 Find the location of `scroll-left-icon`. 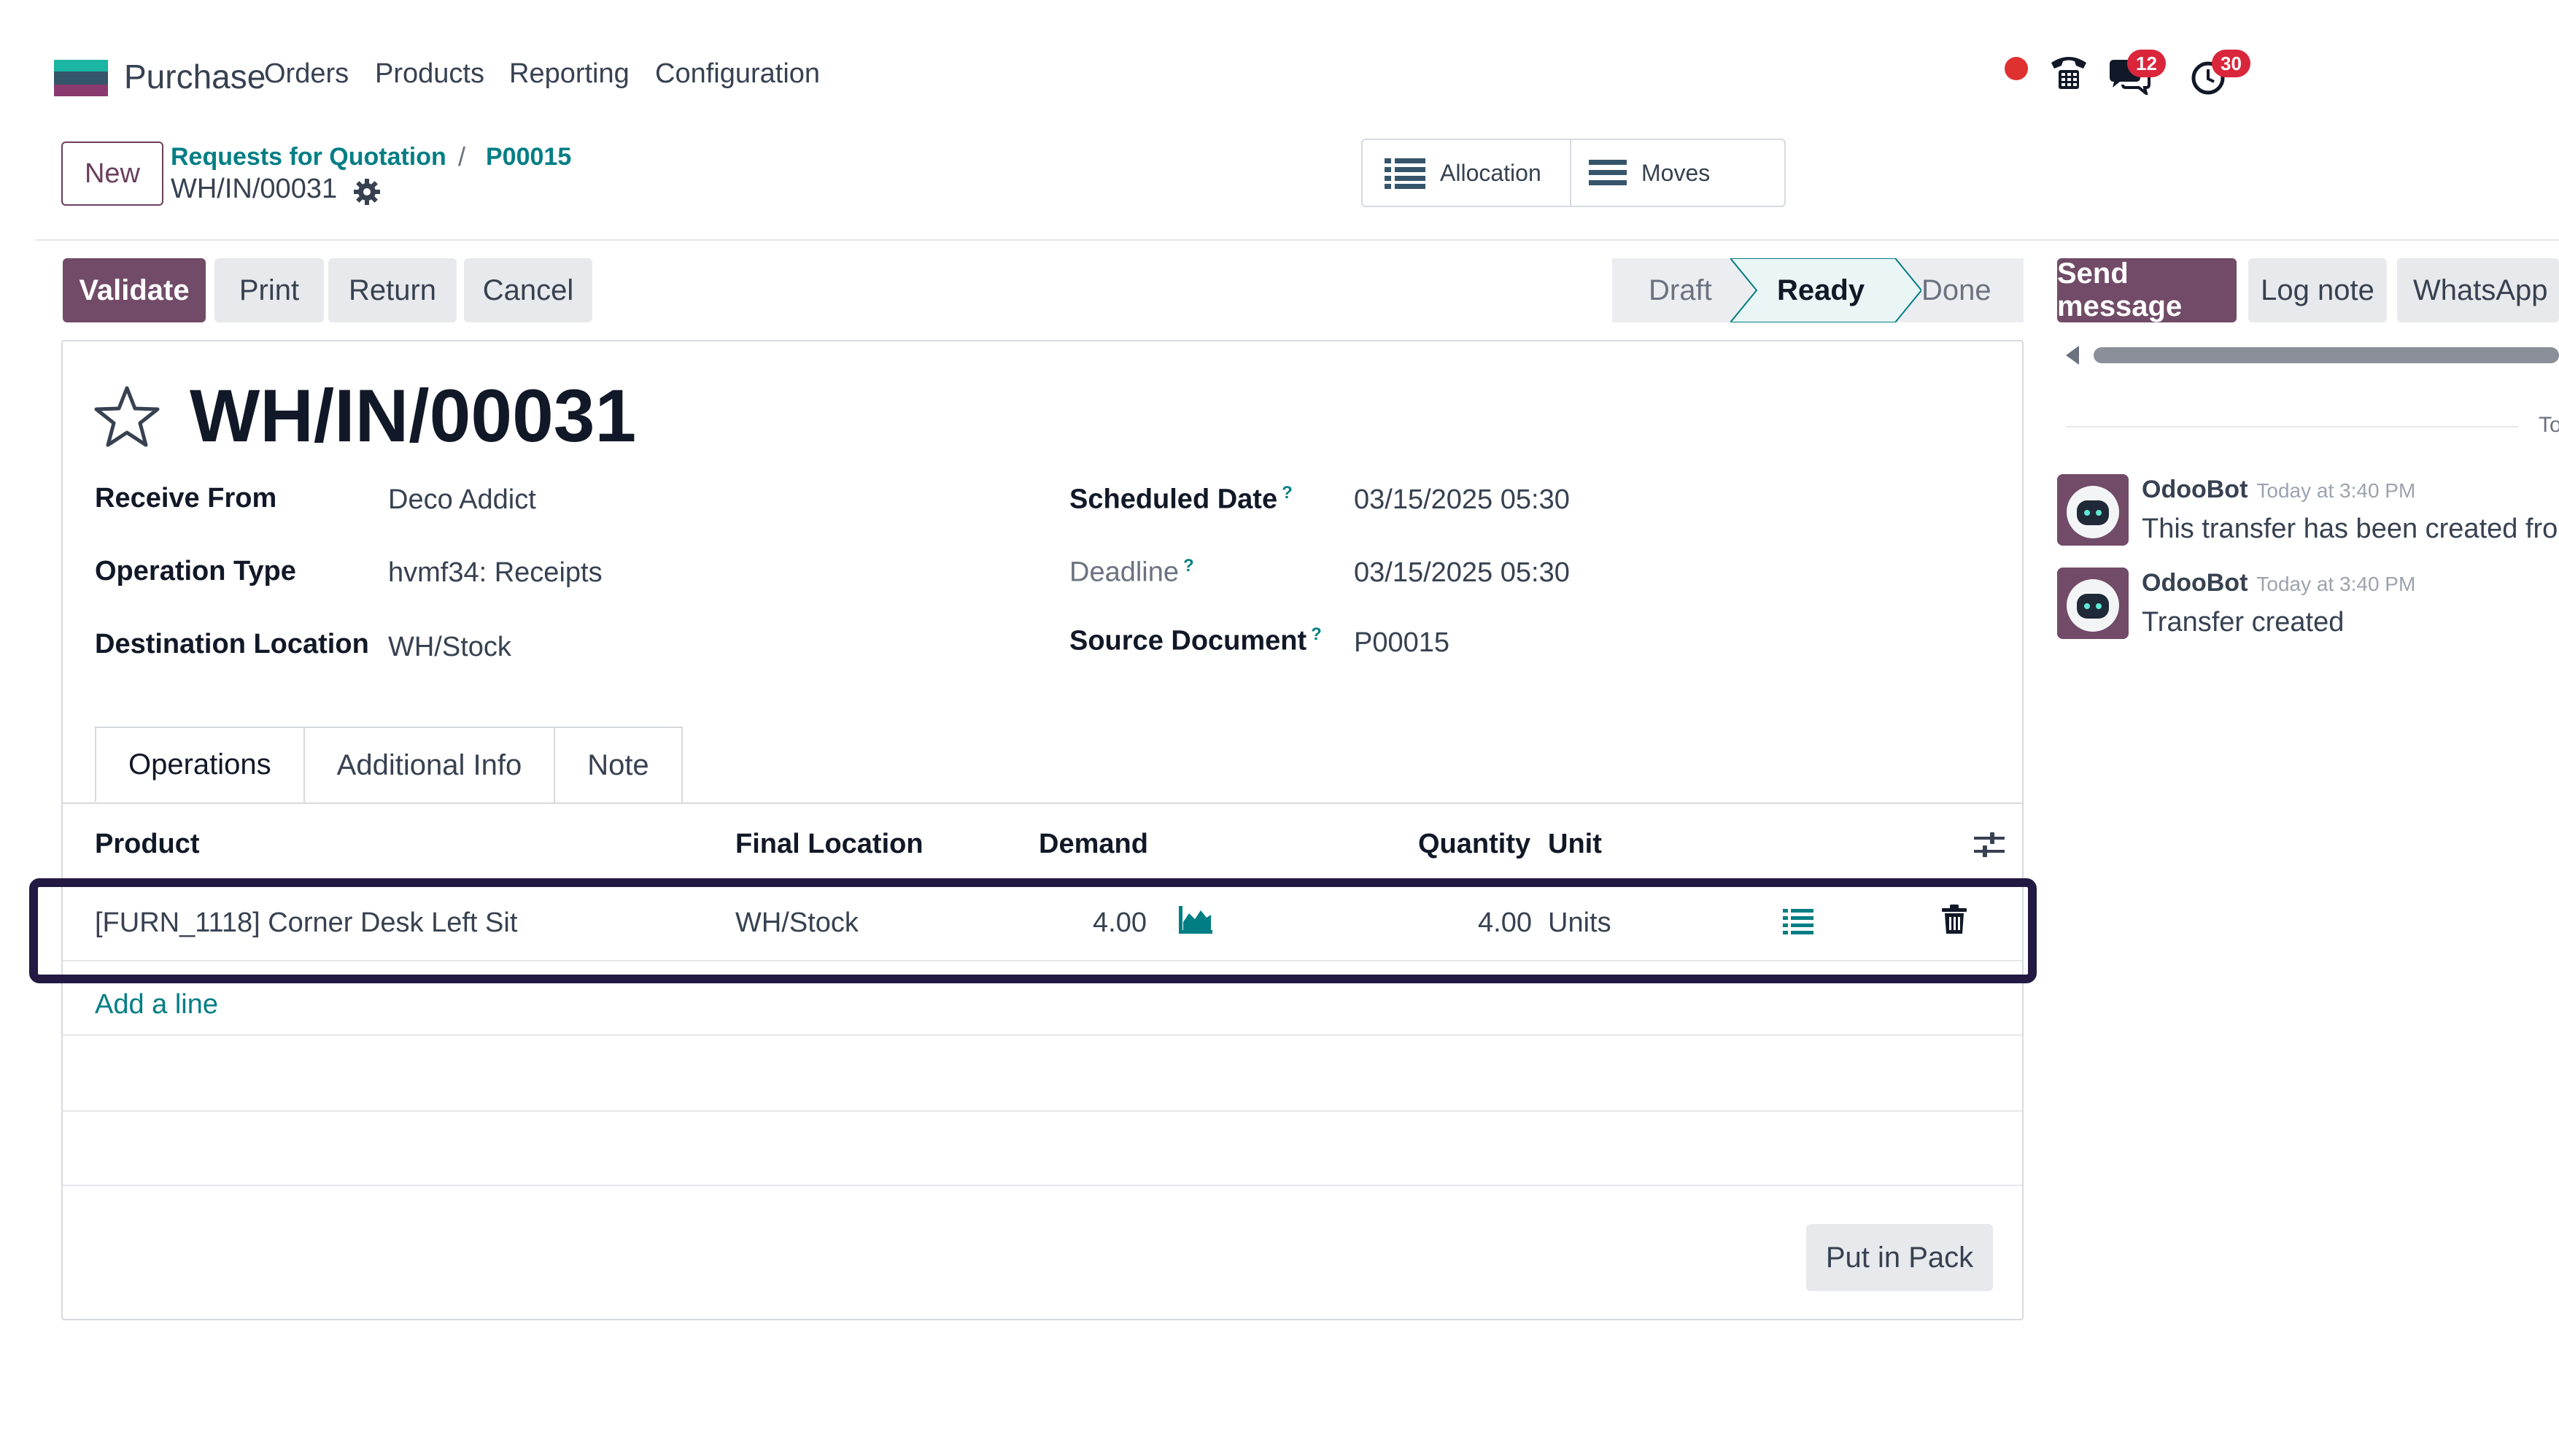

scroll-left-icon is located at coordinates (2072, 355).